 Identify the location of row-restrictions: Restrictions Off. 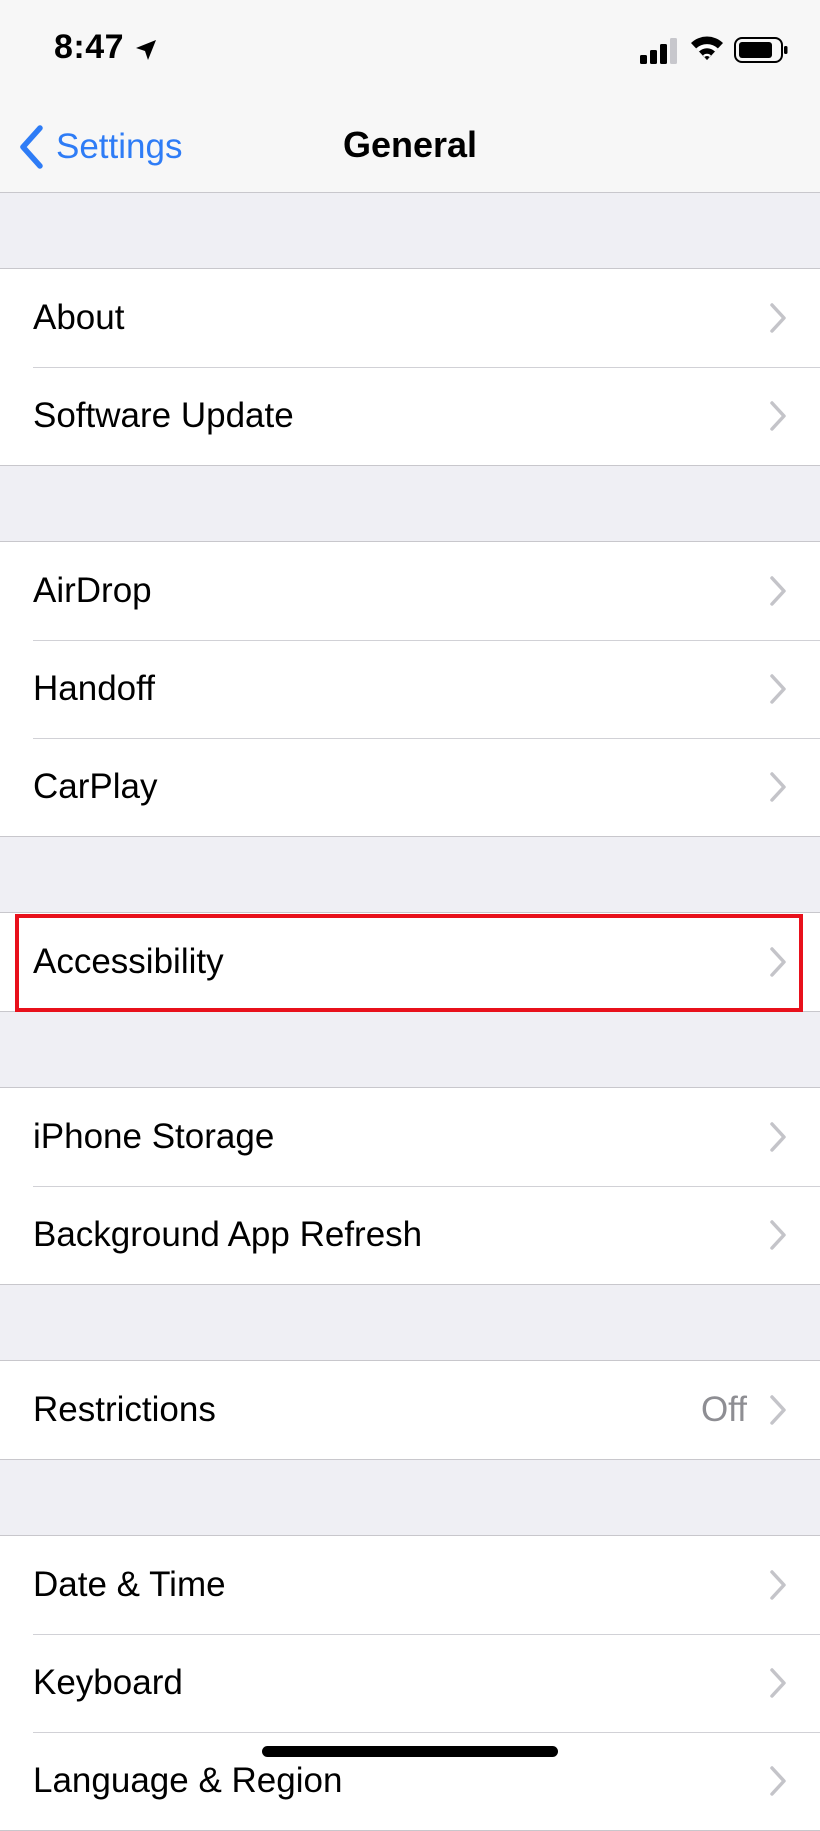
(410, 1410).